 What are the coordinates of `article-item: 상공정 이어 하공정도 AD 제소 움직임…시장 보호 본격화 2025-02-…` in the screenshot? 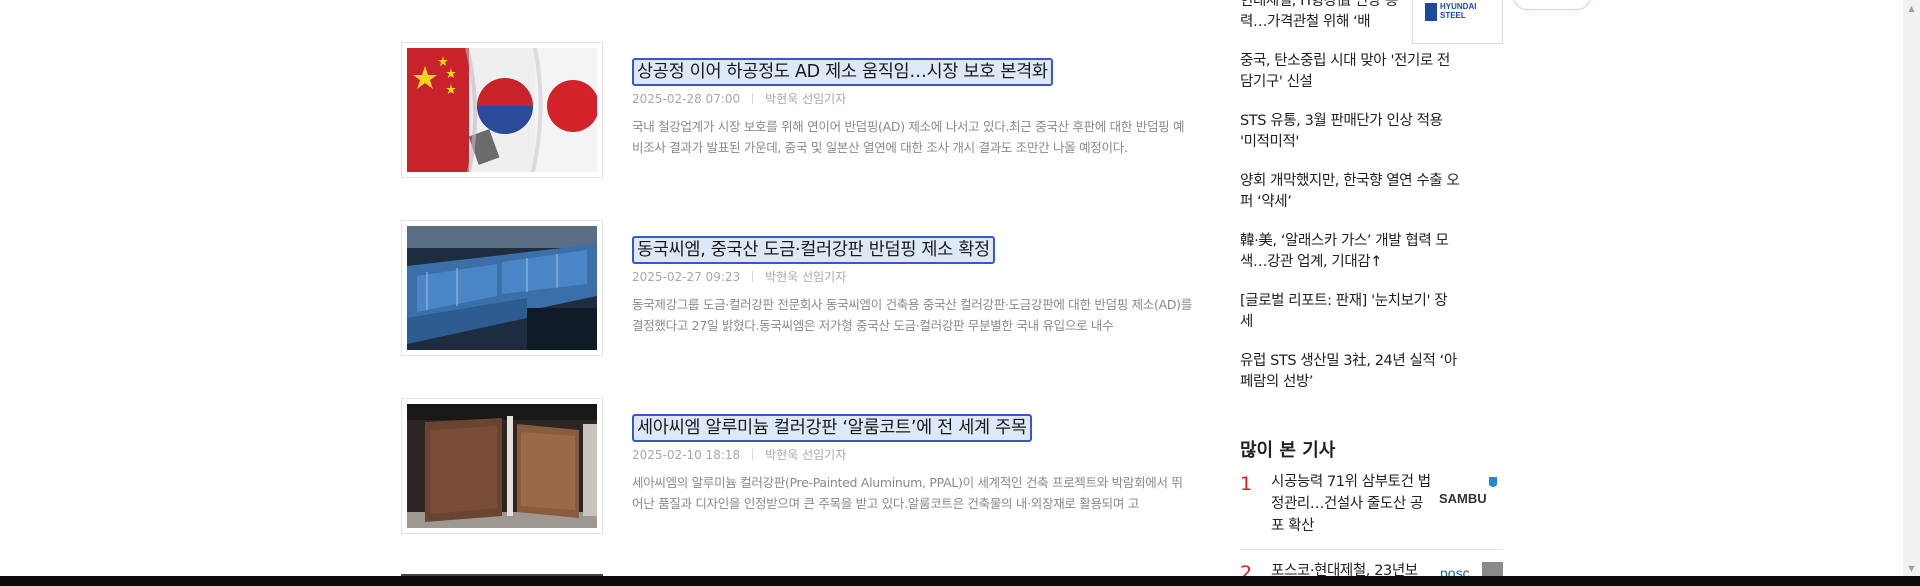 It's located at (796, 110).